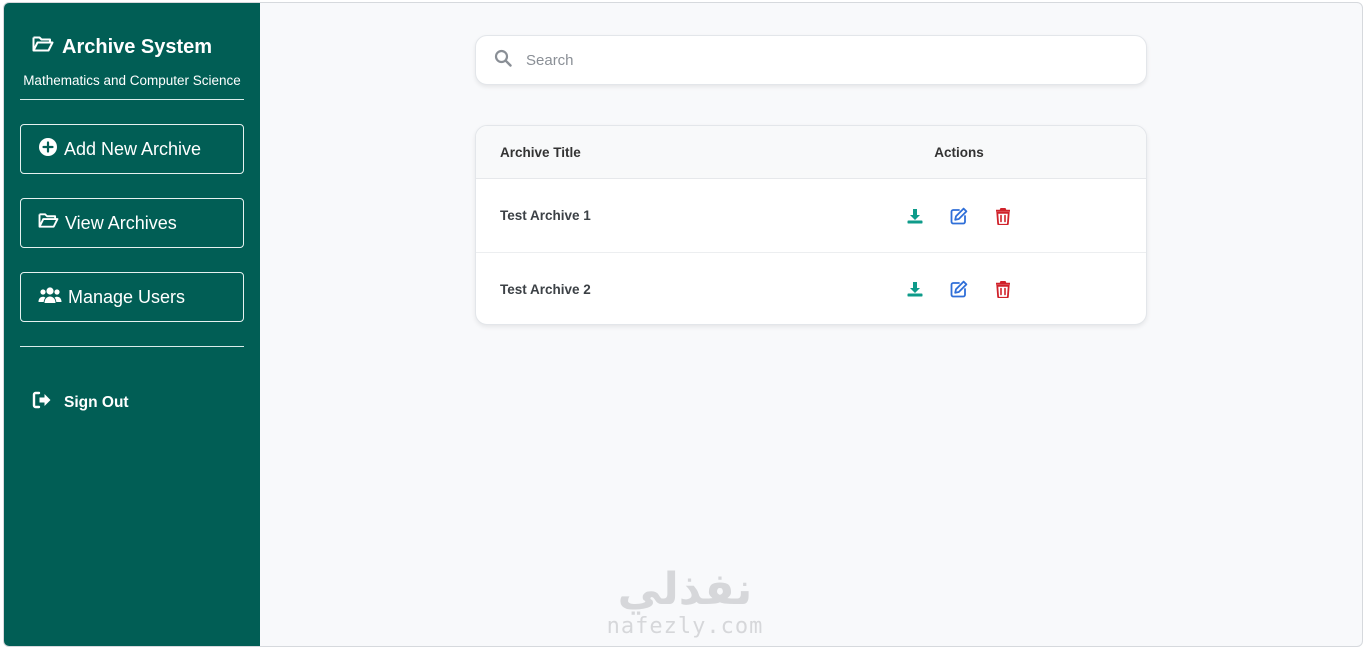  Describe the element at coordinates (540, 152) in the screenshot. I see `column-header-title: Archive Title` at that location.